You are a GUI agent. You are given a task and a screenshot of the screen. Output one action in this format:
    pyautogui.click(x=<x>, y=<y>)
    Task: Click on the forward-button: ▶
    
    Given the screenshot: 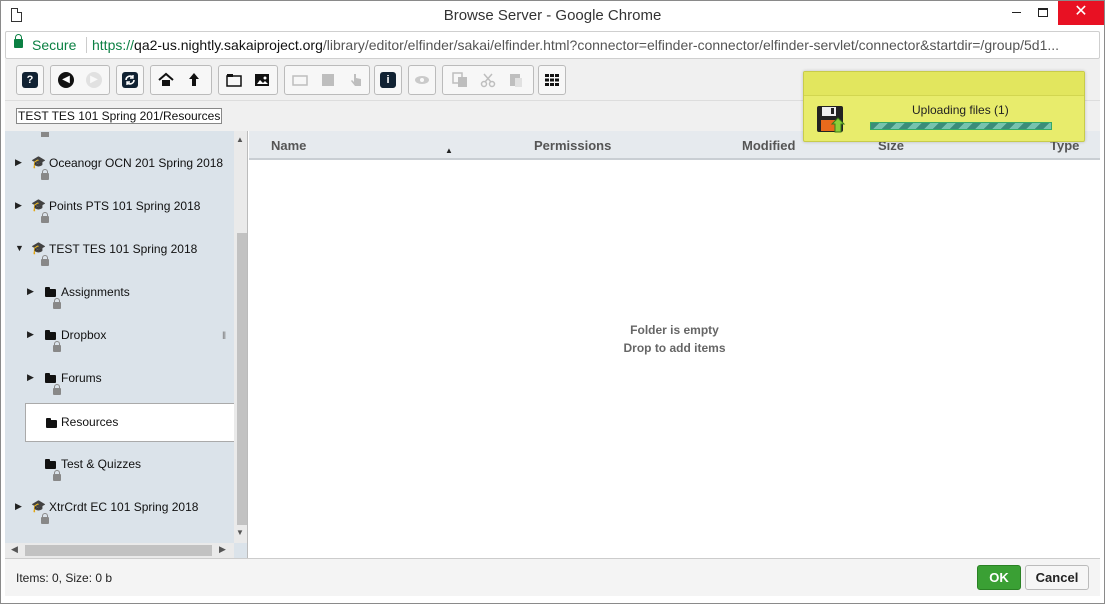 What is the action you would take?
    pyautogui.click(x=94, y=80)
    